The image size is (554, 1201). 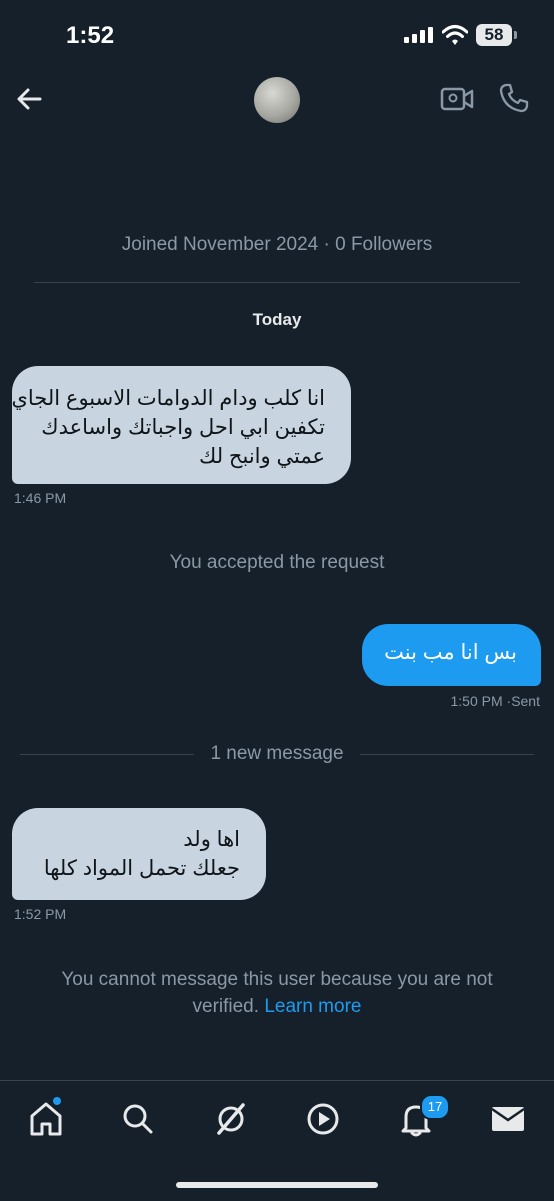 I want to click on message-timestamp: 1:50 PM, so click(x=476, y=701).